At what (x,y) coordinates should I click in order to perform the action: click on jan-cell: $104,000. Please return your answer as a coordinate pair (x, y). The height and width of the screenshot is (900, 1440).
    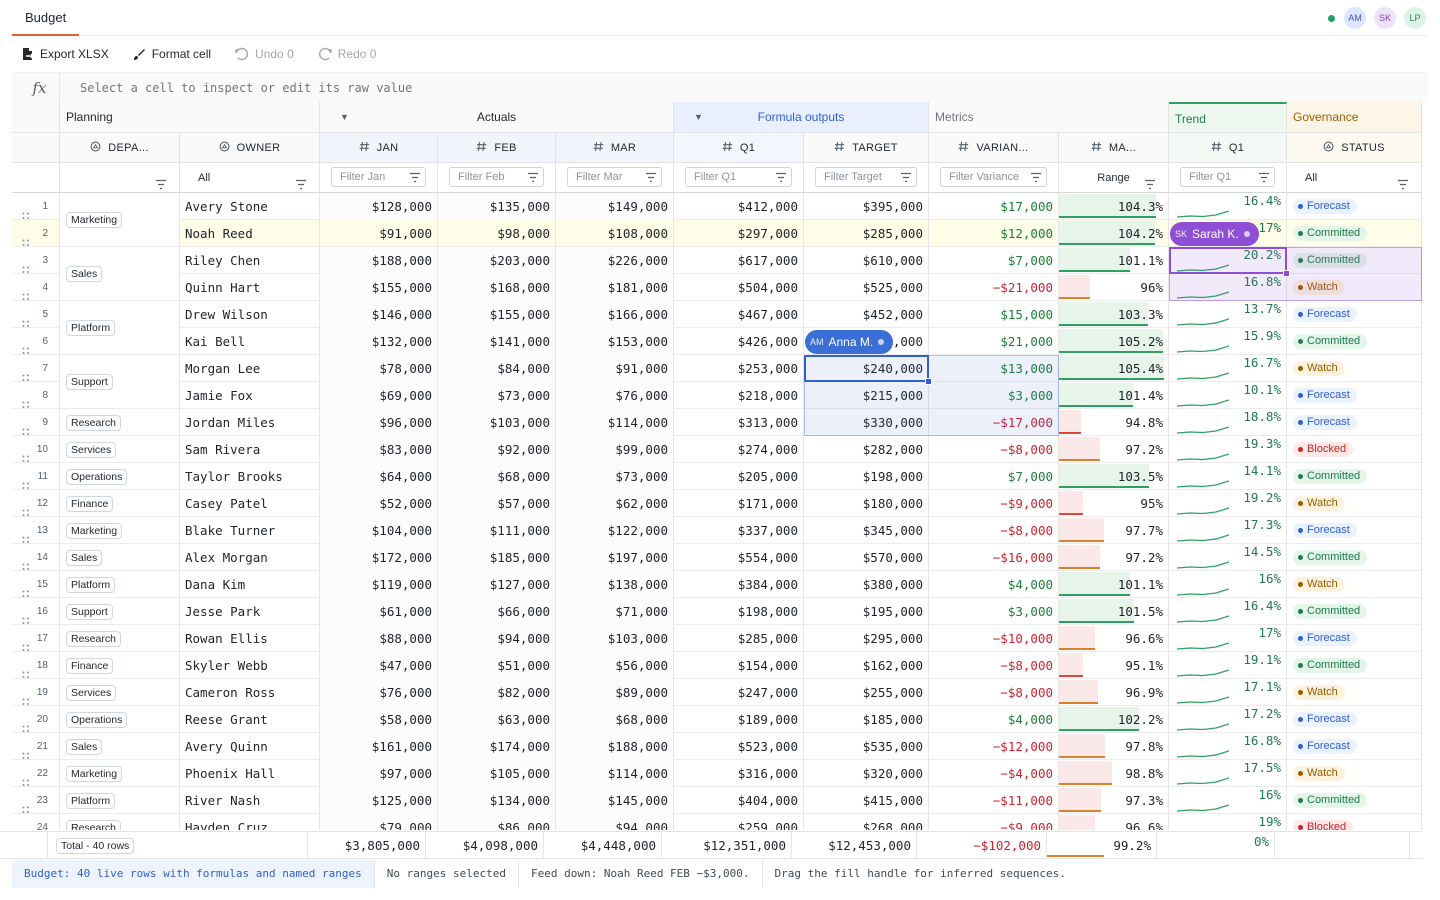
    Looking at the image, I should click on (379, 530).